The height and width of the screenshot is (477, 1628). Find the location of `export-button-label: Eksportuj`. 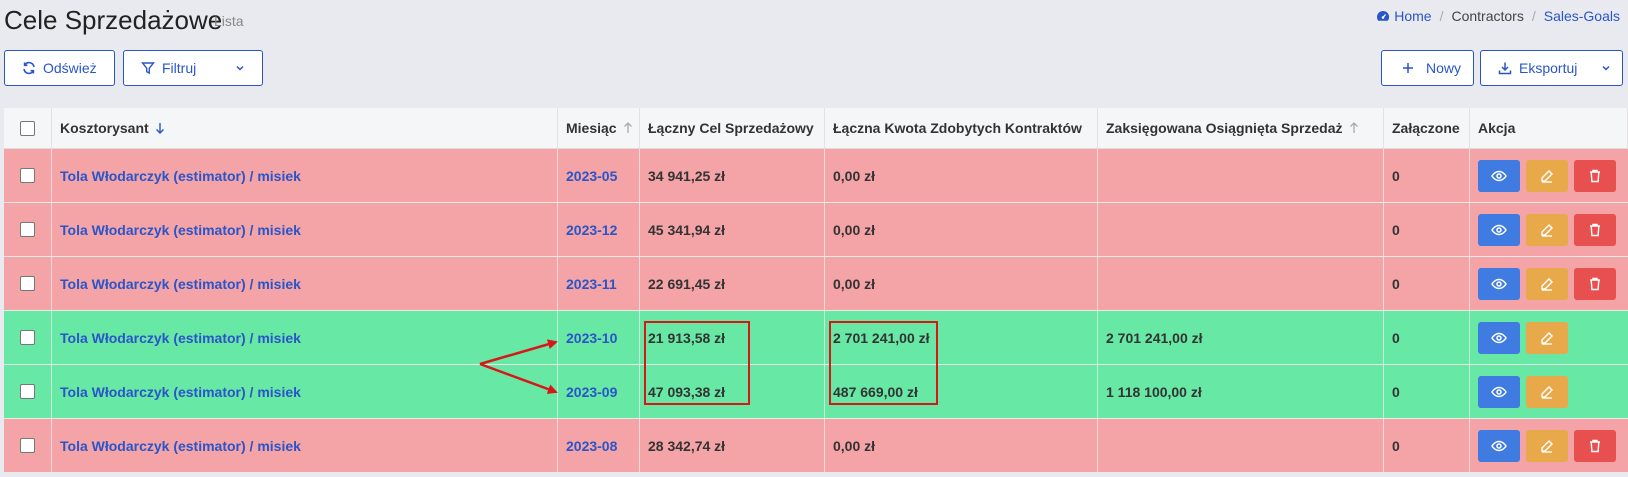

export-button-label: Eksportuj is located at coordinates (1548, 68).